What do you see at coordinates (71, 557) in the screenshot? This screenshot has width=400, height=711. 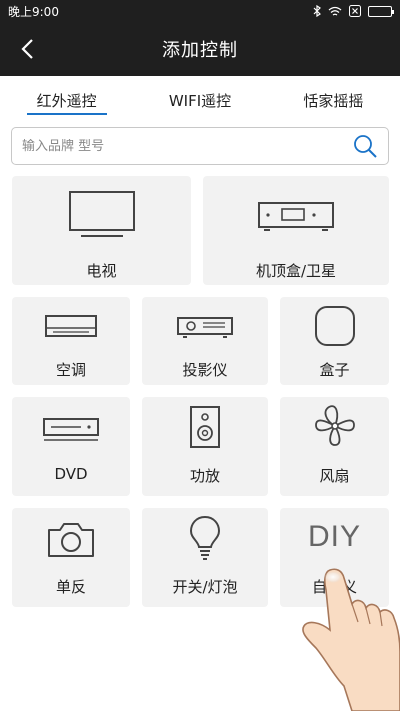 I see `device-card-camera: 单反` at bounding box center [71, 557].